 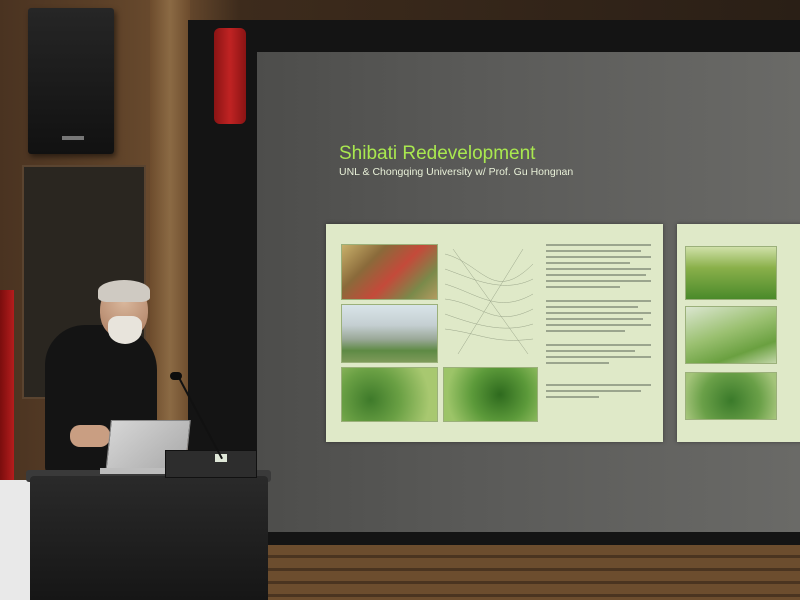 I want to click on stage-paneling, so click(x=530, y=572).